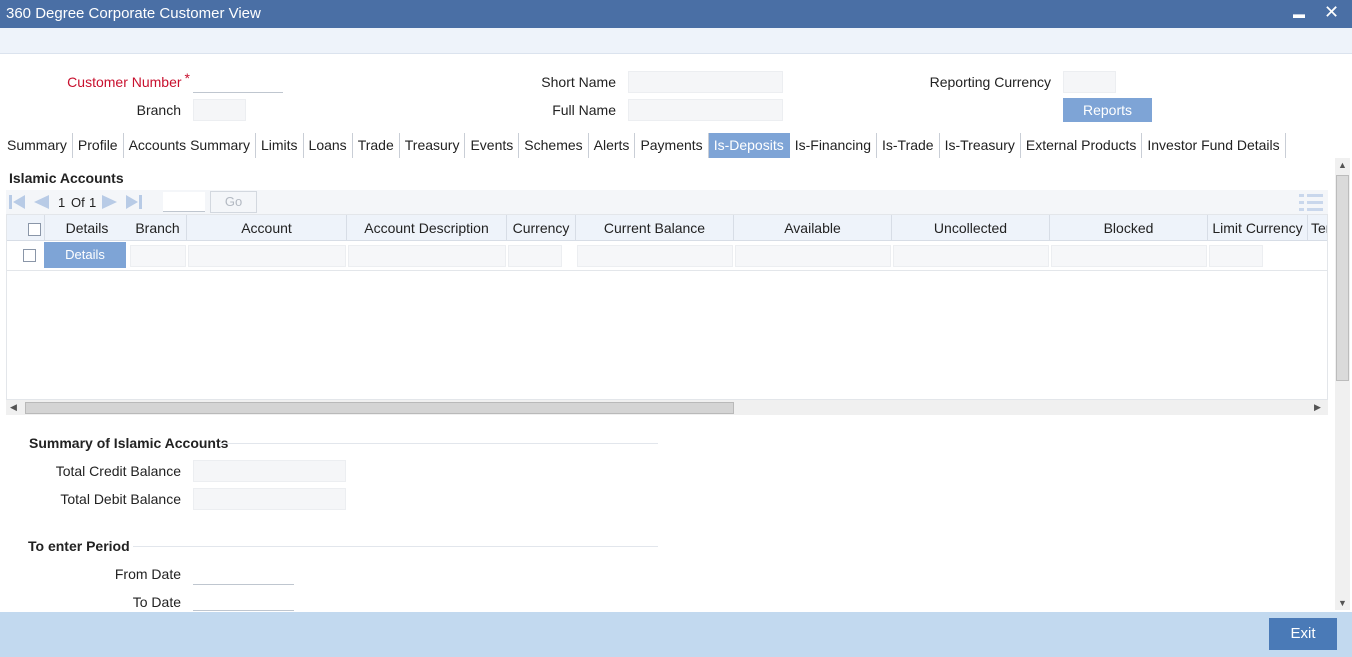  What do you see at coordinates (492, 145) in the screenshot?
I see `tab-events: Events` at bounding box center [492, 145].